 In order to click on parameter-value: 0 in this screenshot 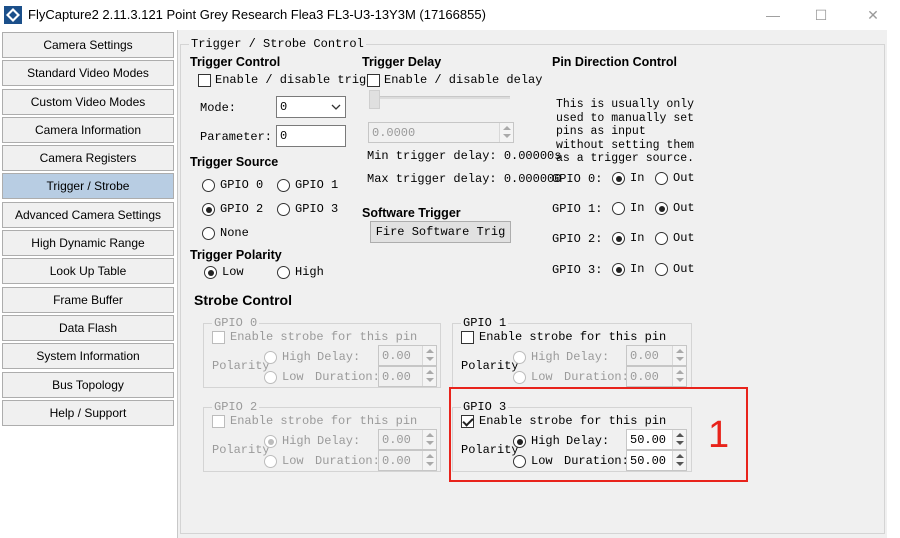, I will do `click(284, 136)`.